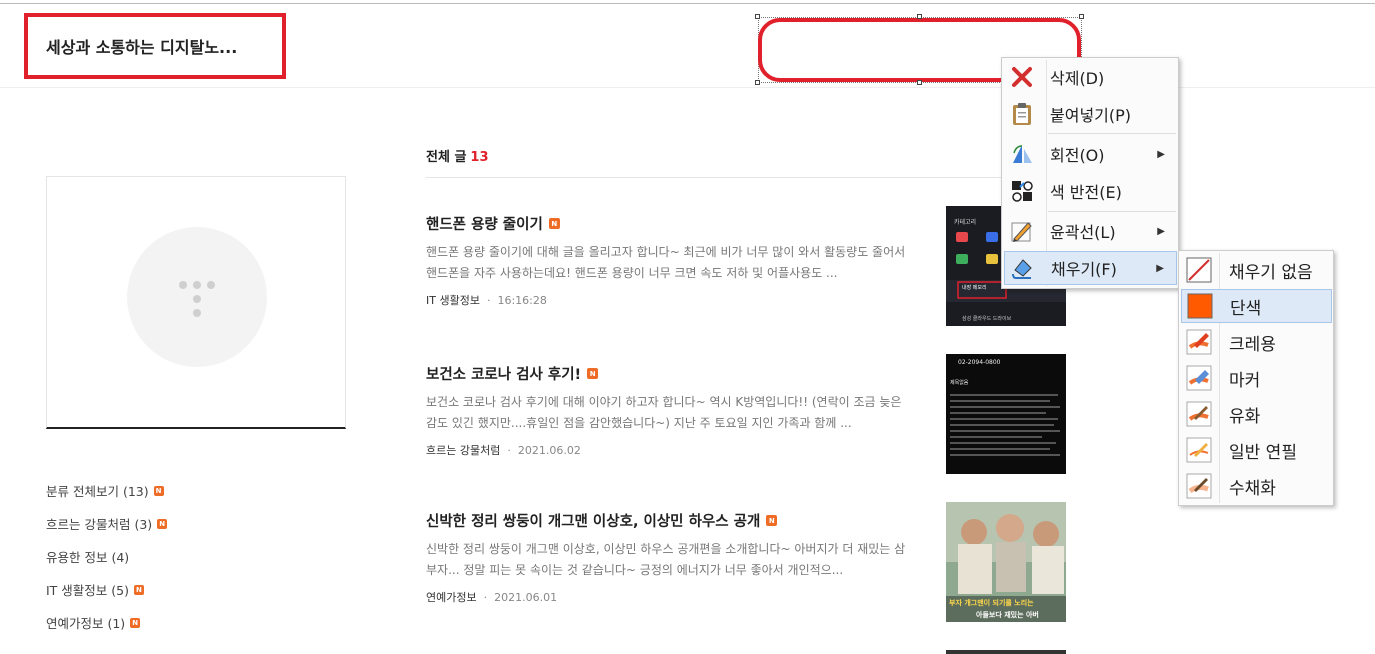  Describe the element at coordinates (919, 16) in the screenshot. I see `resize-handle-n` at that location.